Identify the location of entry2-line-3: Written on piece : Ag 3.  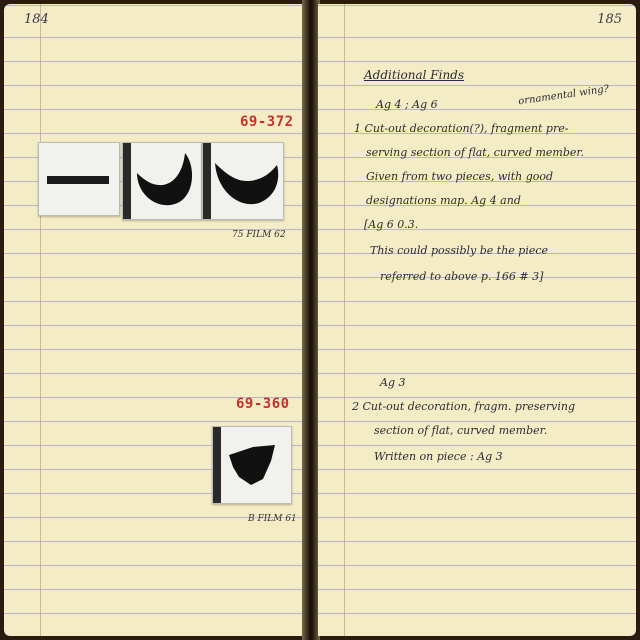
(438, 456).